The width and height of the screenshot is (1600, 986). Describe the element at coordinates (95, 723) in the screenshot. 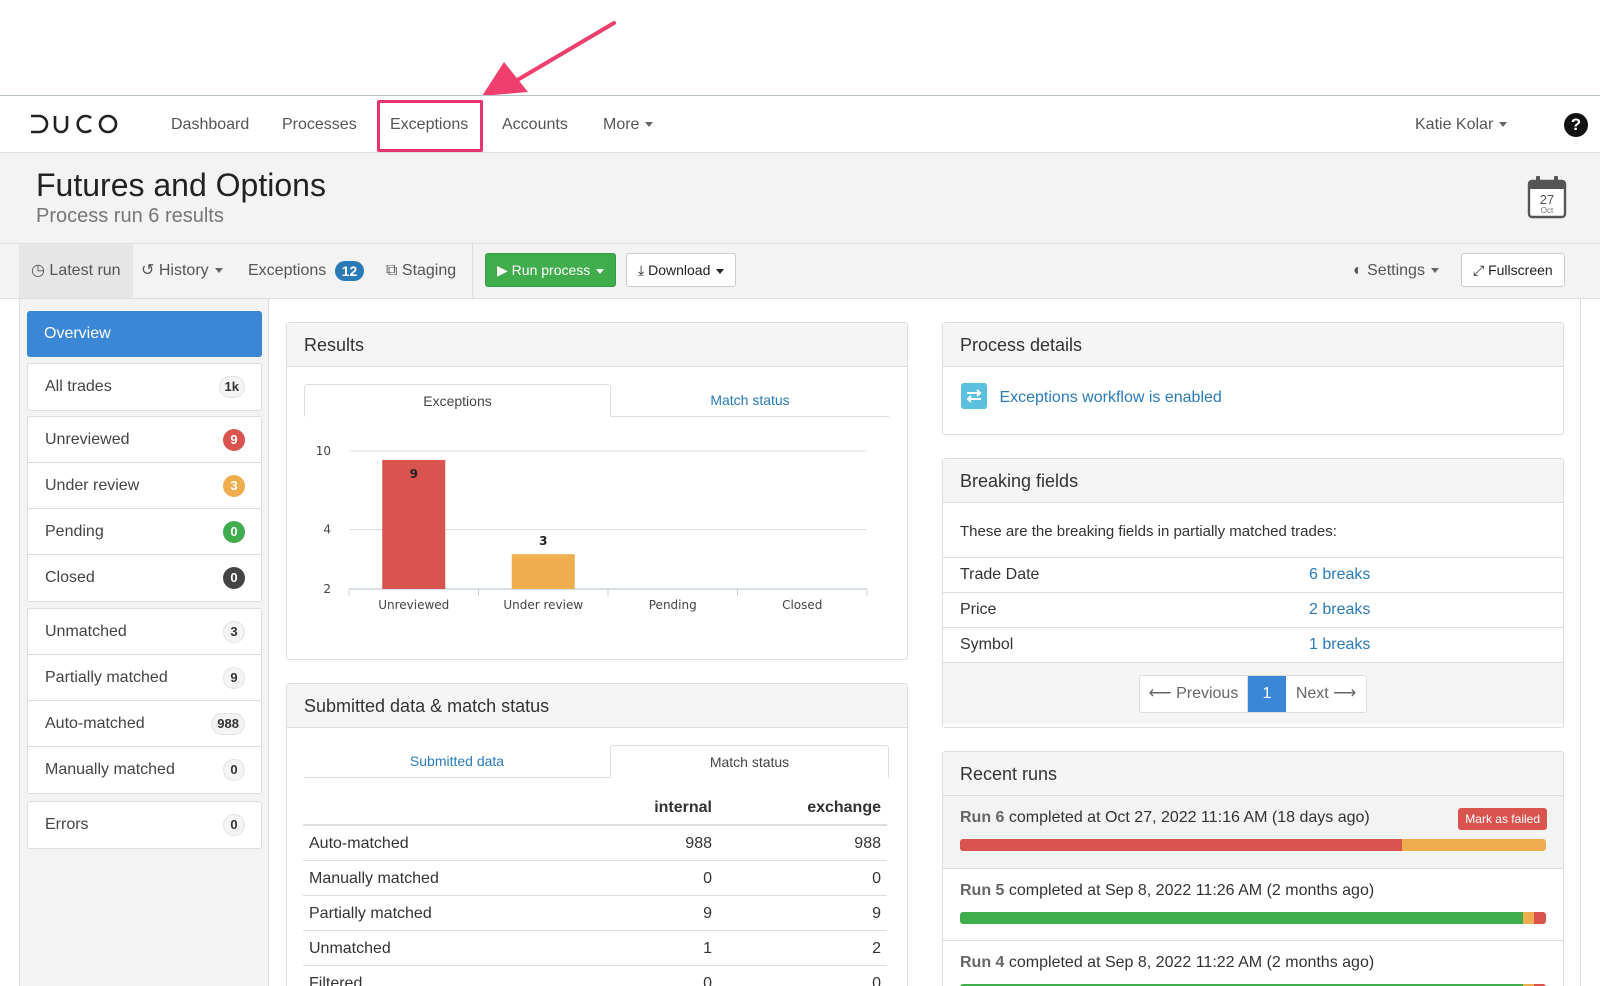

I see `sidebar-item-label: Auto-matched` at that location.